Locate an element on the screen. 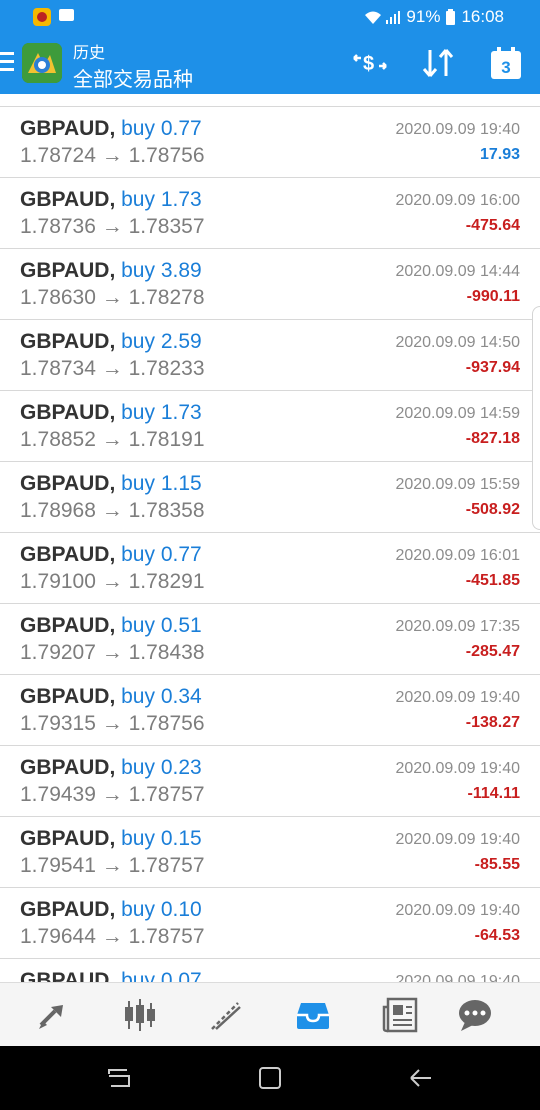 The width and height of the screenshot is (540, 1110). nav-history is located at coordinates (313, 1015).